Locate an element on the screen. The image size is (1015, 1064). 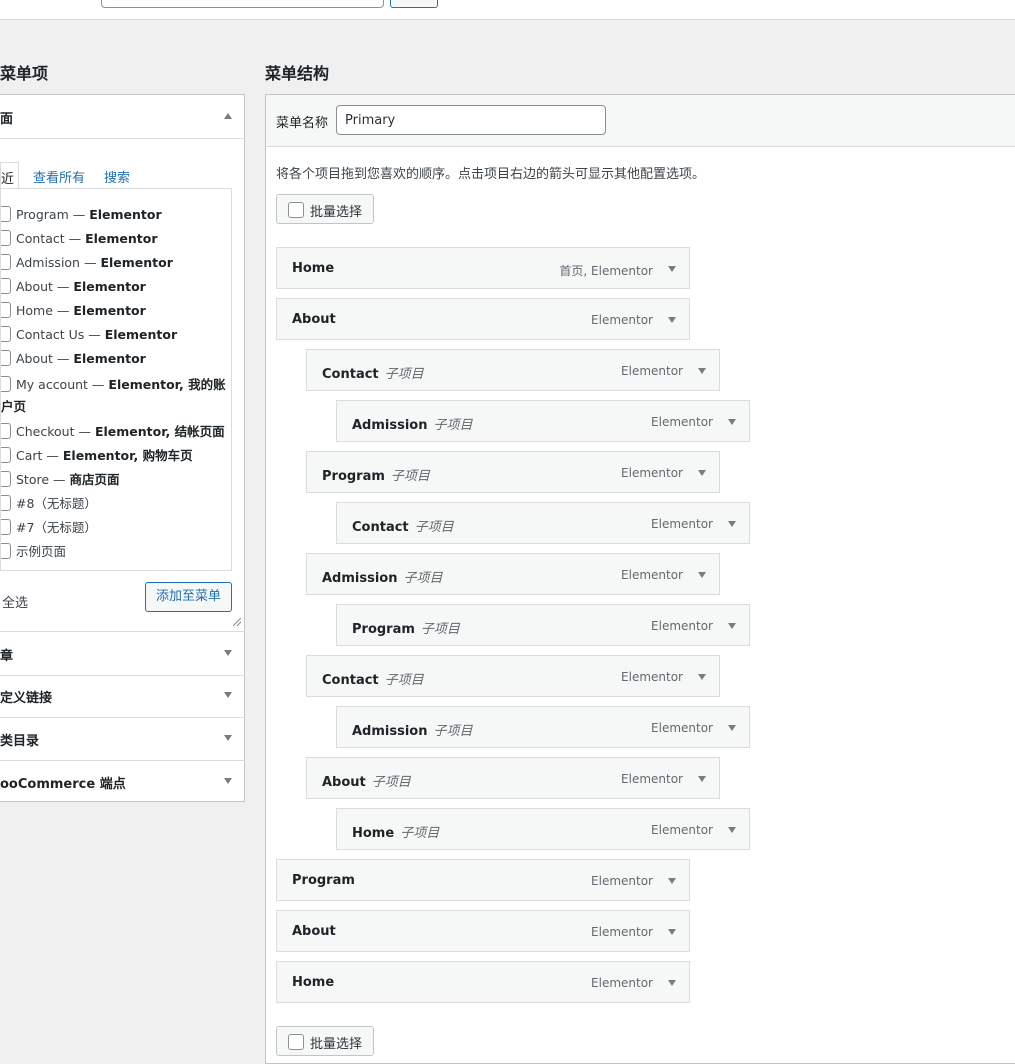
bulk-select-bottom: 批量选择 is located at coordinates (325, 1041).